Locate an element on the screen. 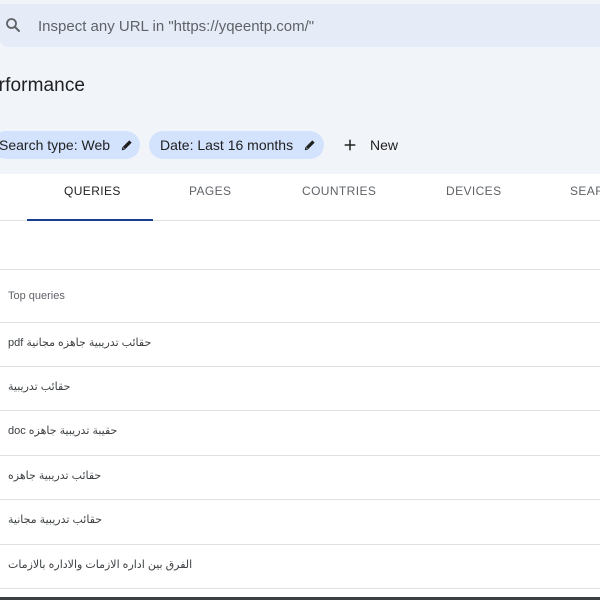 This screenshot has width=600, height=600. tab-devices: DEVICES is located at coordinates (473, 191).